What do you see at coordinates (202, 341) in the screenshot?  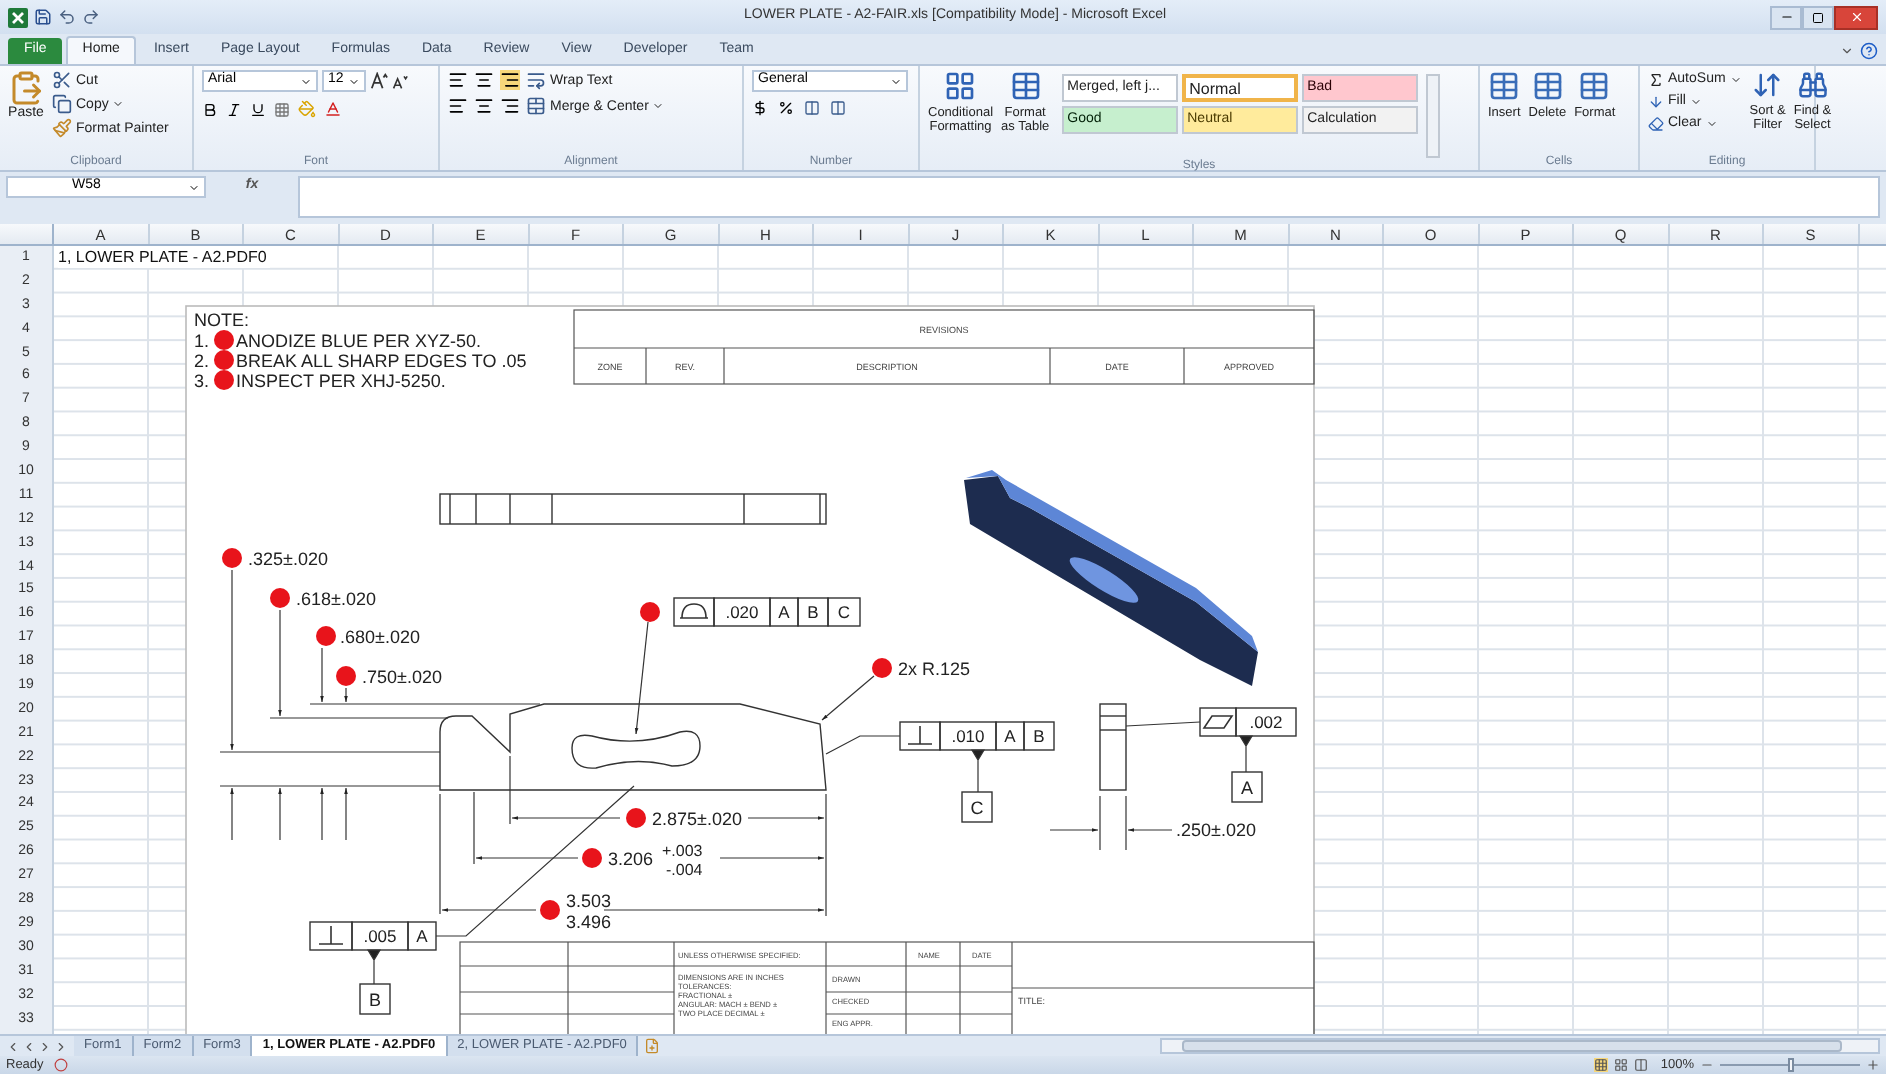 I see `note-number: 1.` at bounding box center [202, 341].